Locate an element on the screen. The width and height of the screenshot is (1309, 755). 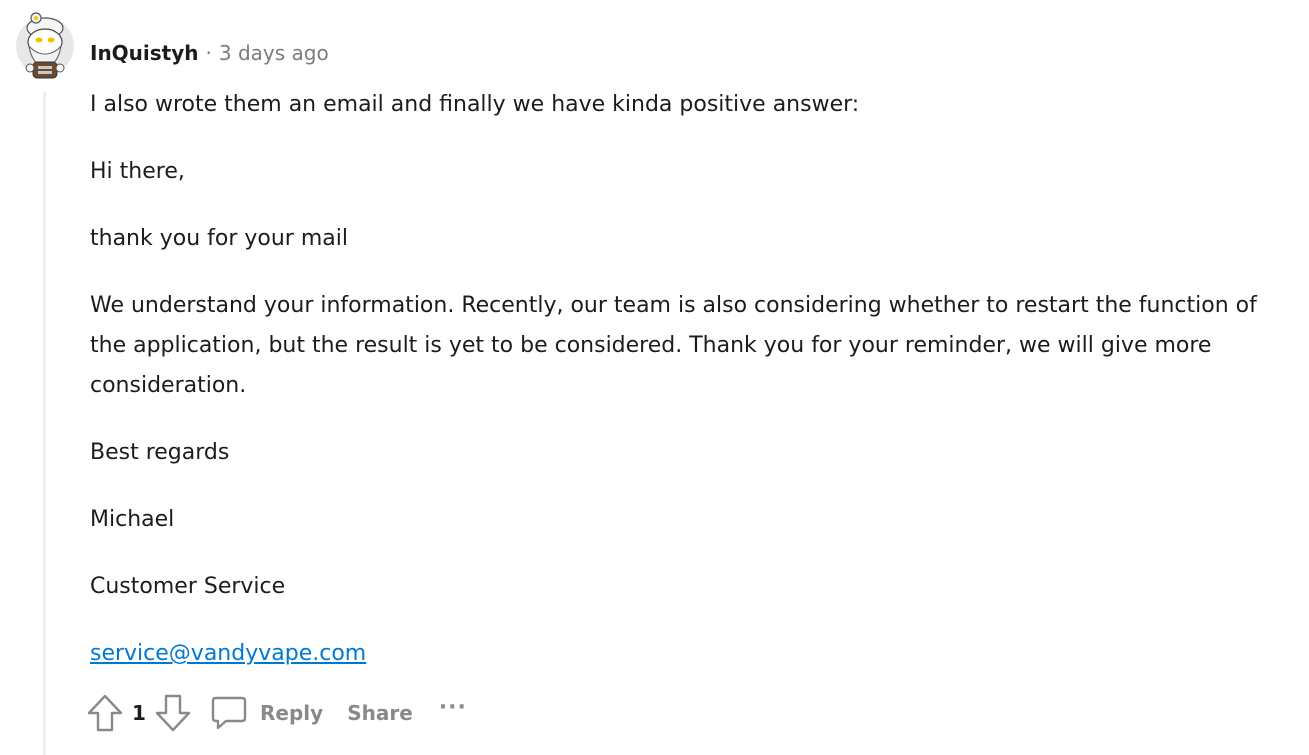
upvote-button is located at coordinates (105, 713).